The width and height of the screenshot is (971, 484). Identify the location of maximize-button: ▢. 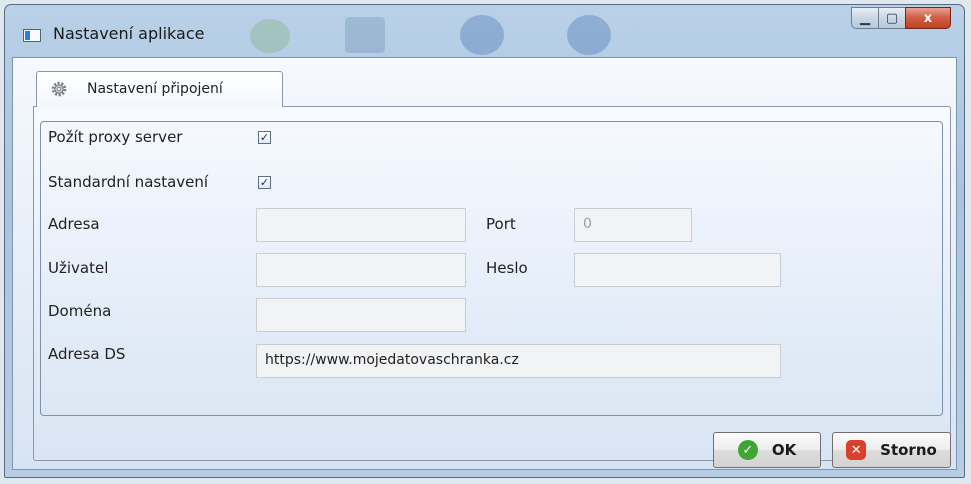
(892, 18).